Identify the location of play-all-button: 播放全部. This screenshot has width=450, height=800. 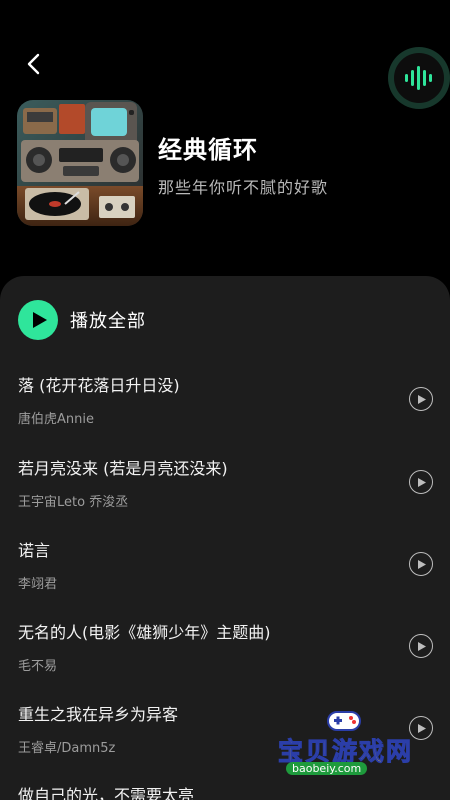
(82, 320).